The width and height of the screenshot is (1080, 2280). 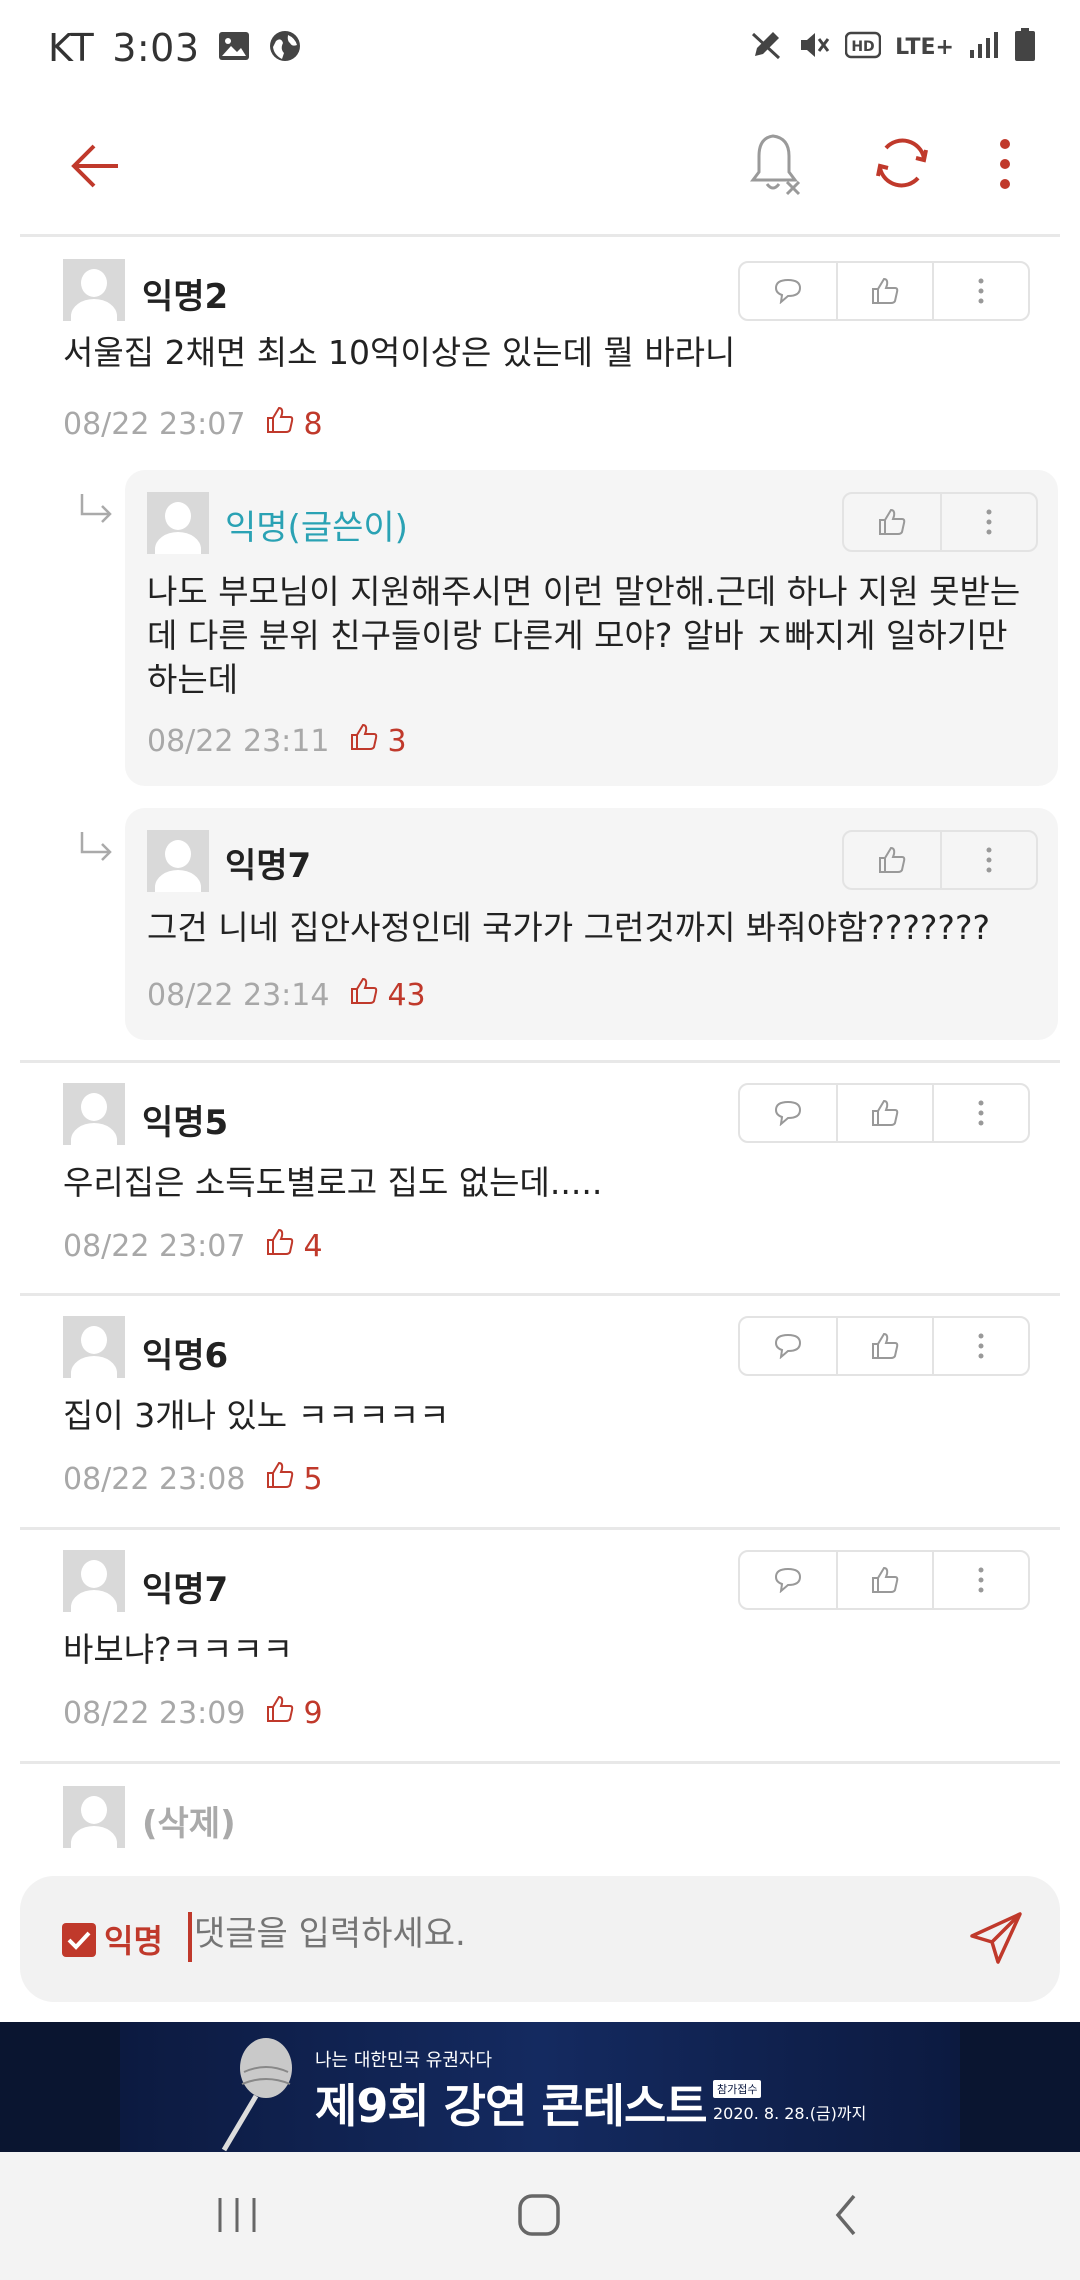 I want to click on anonymous-label: 익명, so click(x=133, y=1939).